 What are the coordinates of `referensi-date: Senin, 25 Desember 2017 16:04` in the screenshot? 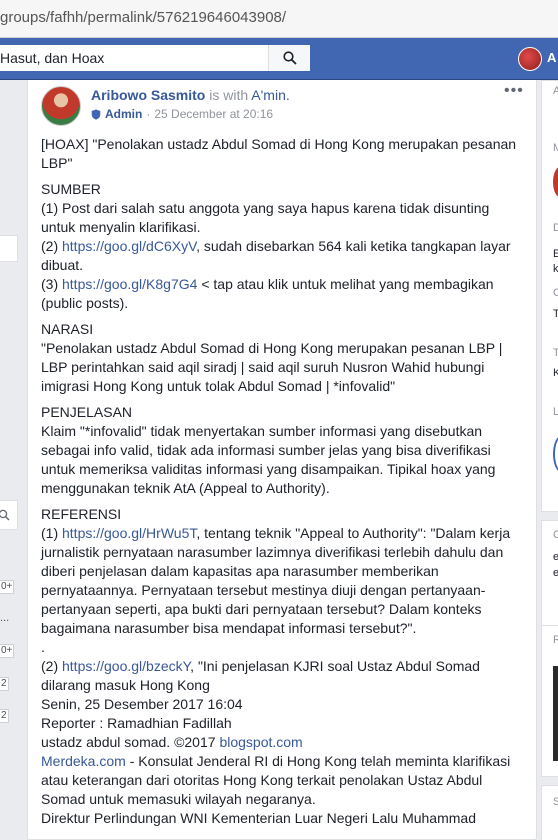 It's located at (142, 704).